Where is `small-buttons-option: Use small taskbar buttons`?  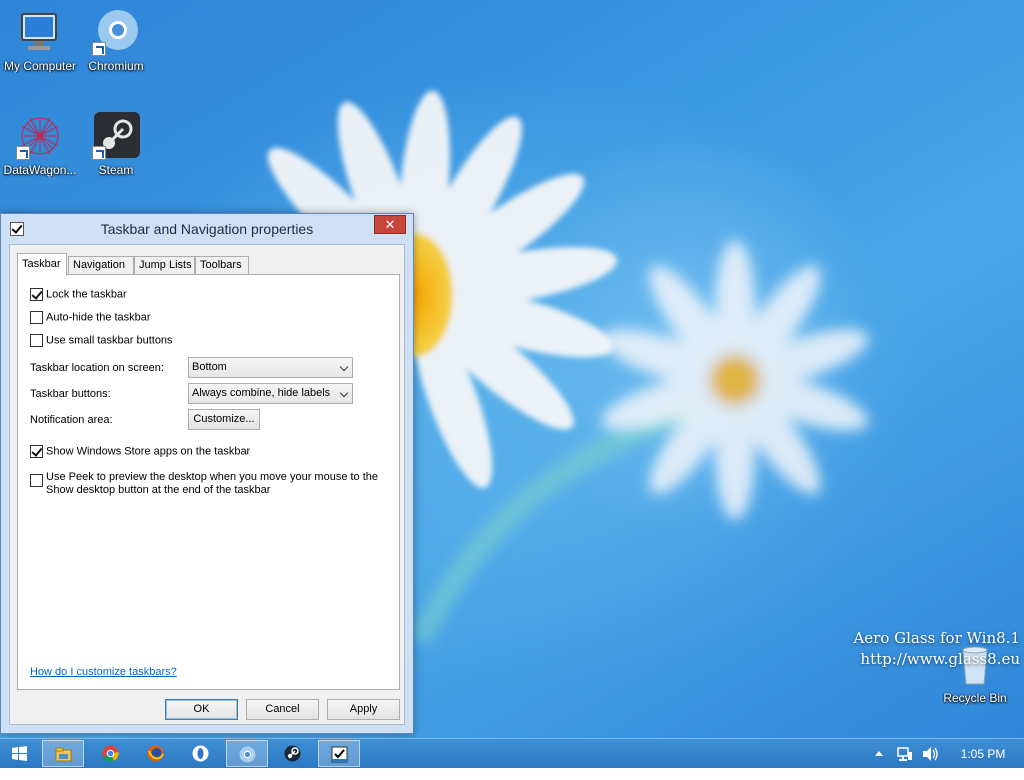
small-buttons-option: Use small taskbar buttons is located at coordinates (101, 340).